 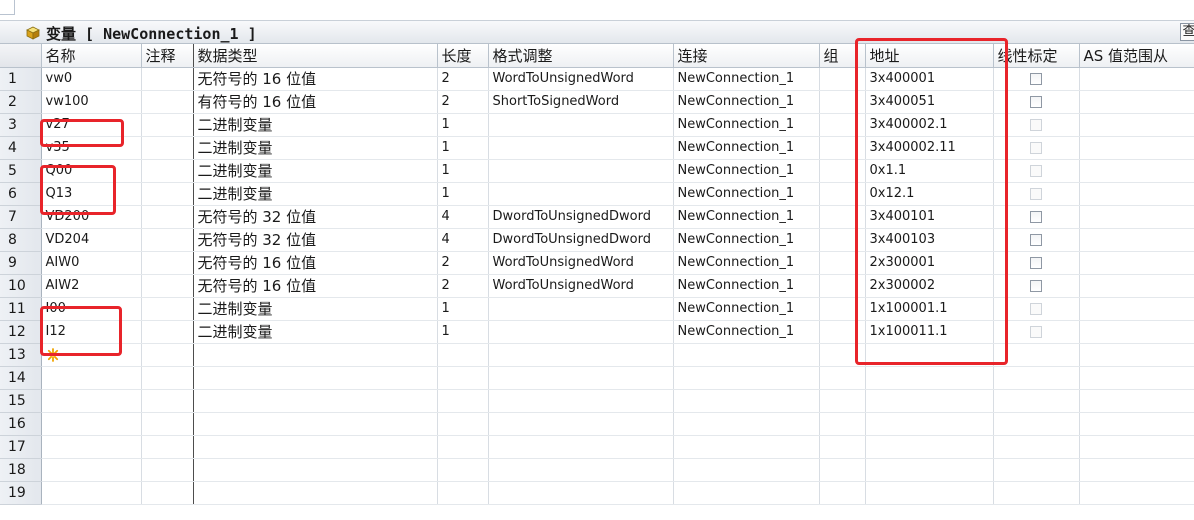 I want to click on table-row: 12 I12 二进制变量 1 NewConnection_1 1x100011.1, so click(x=597, y=332).